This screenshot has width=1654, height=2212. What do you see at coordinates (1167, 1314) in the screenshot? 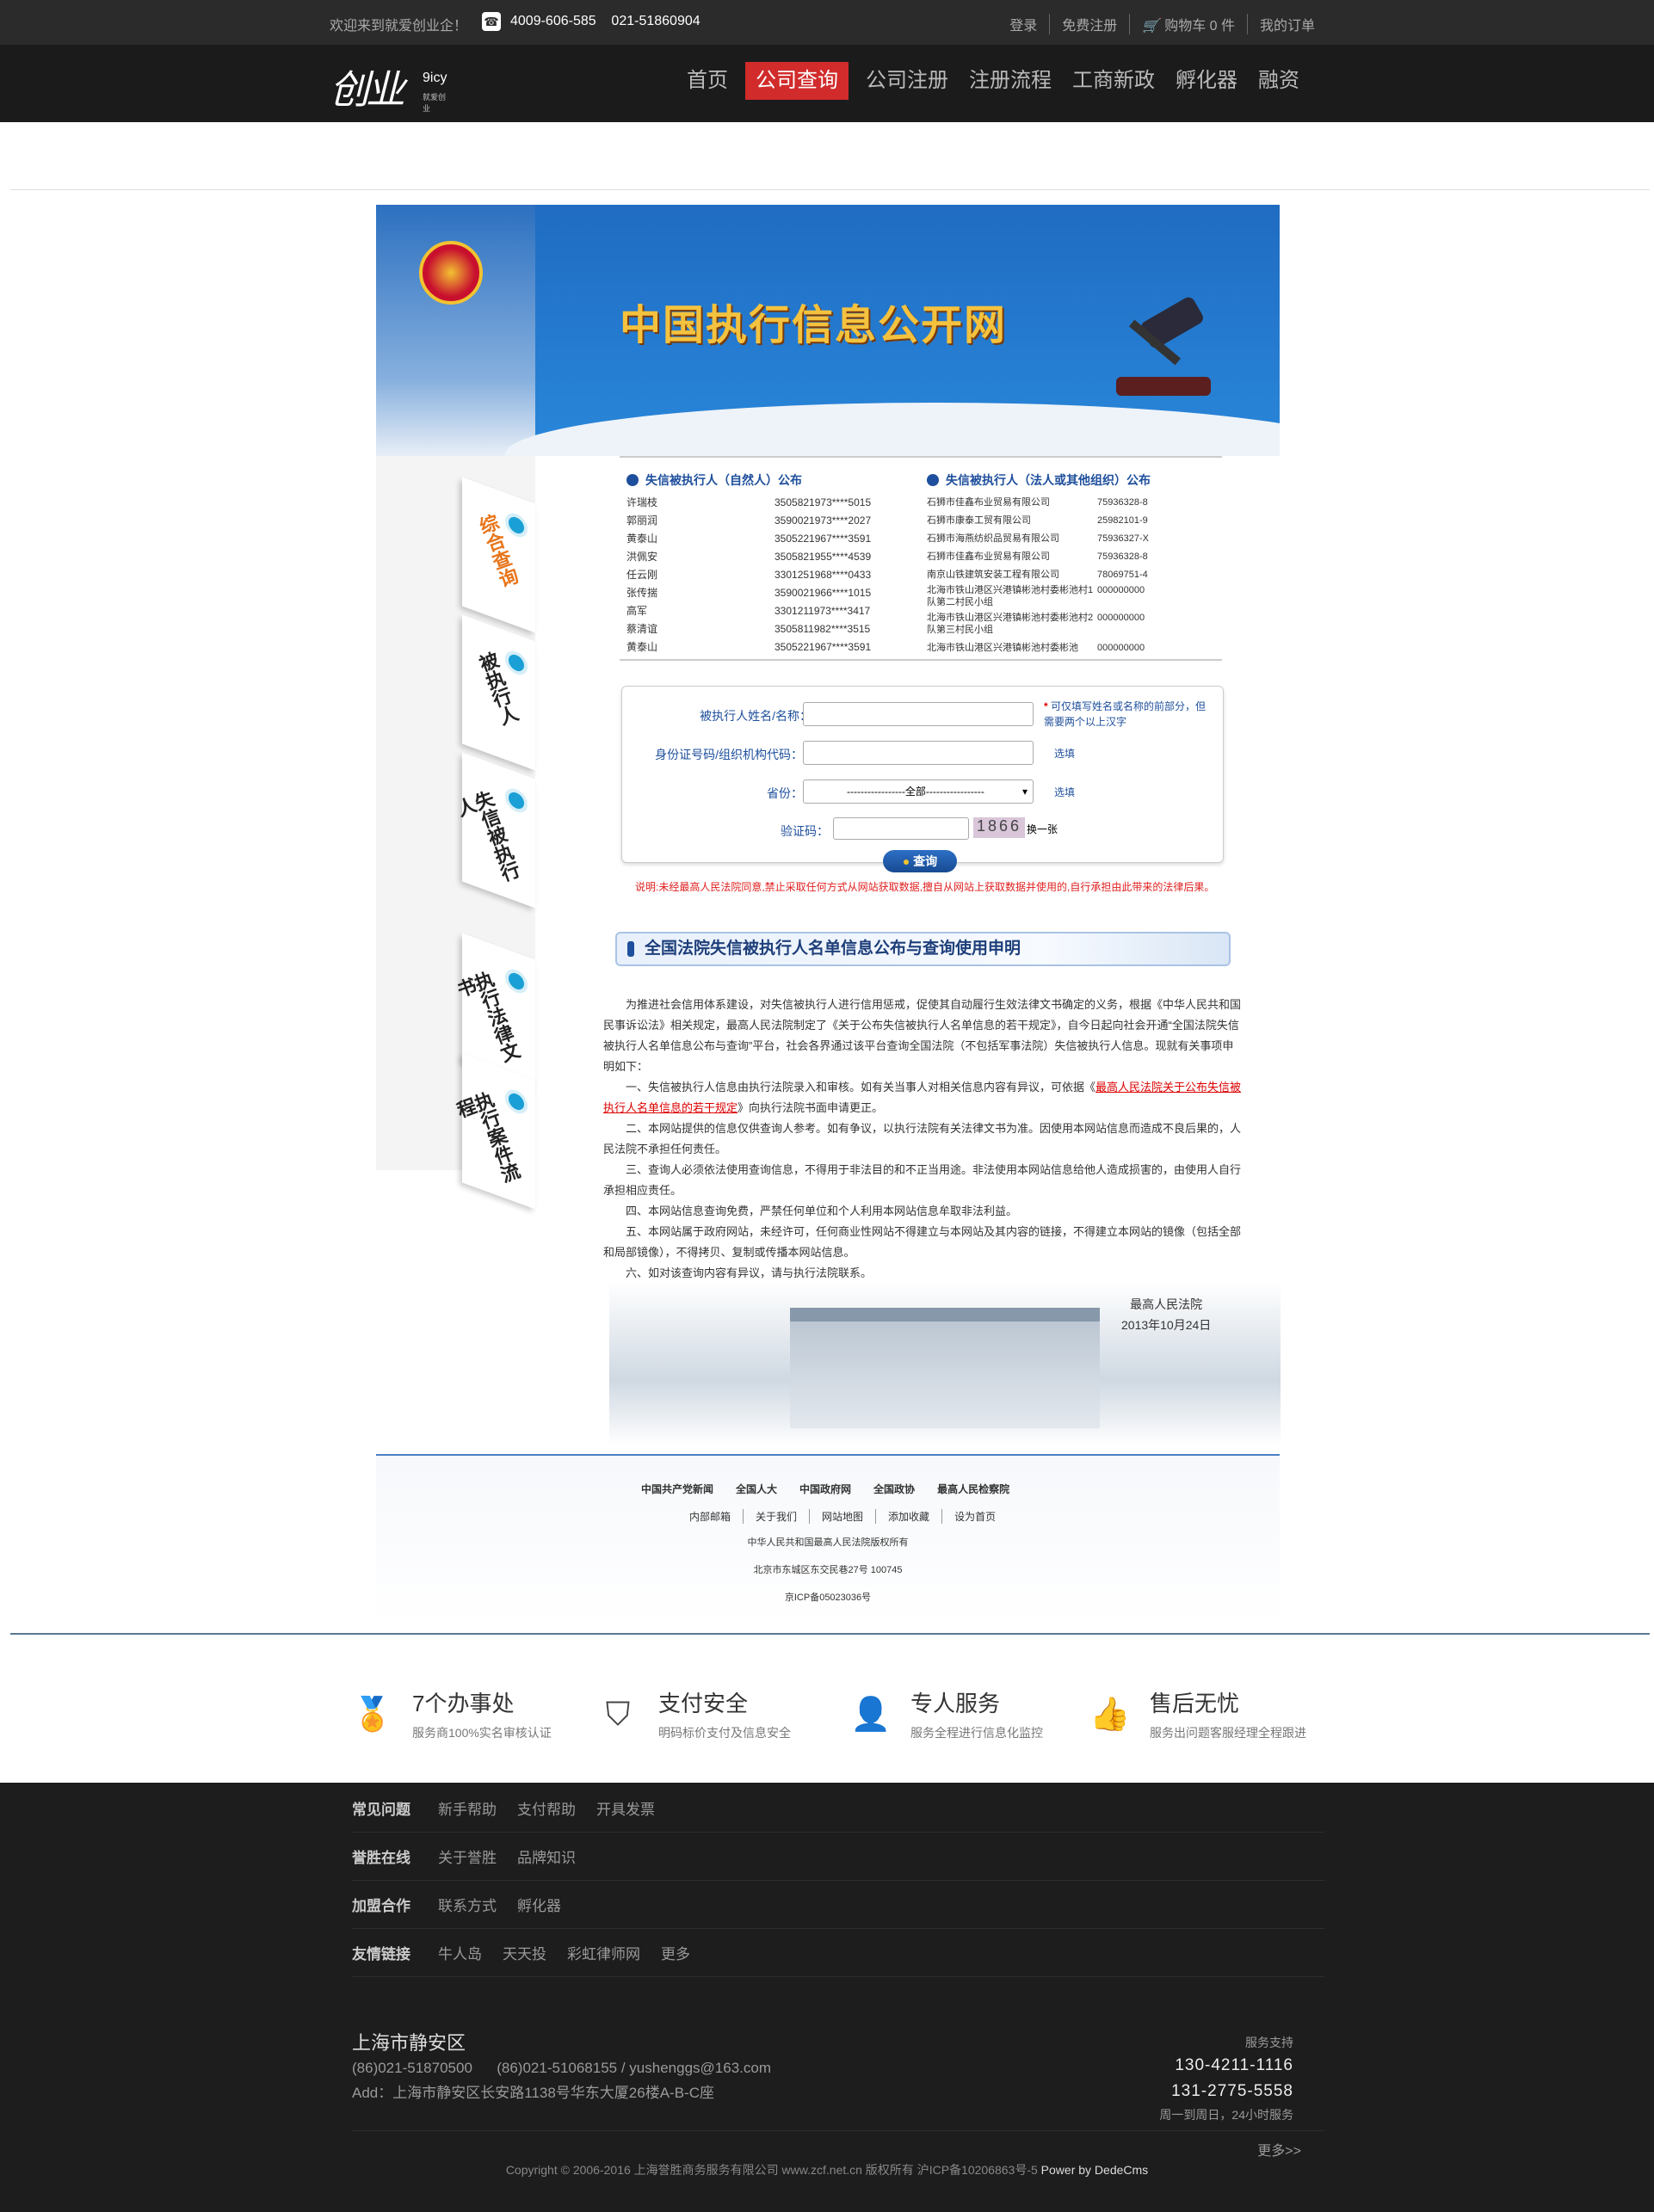
I see `statement-signature: 最高人民法院 2013年10月24日` at bounding box center [1167, 1314].